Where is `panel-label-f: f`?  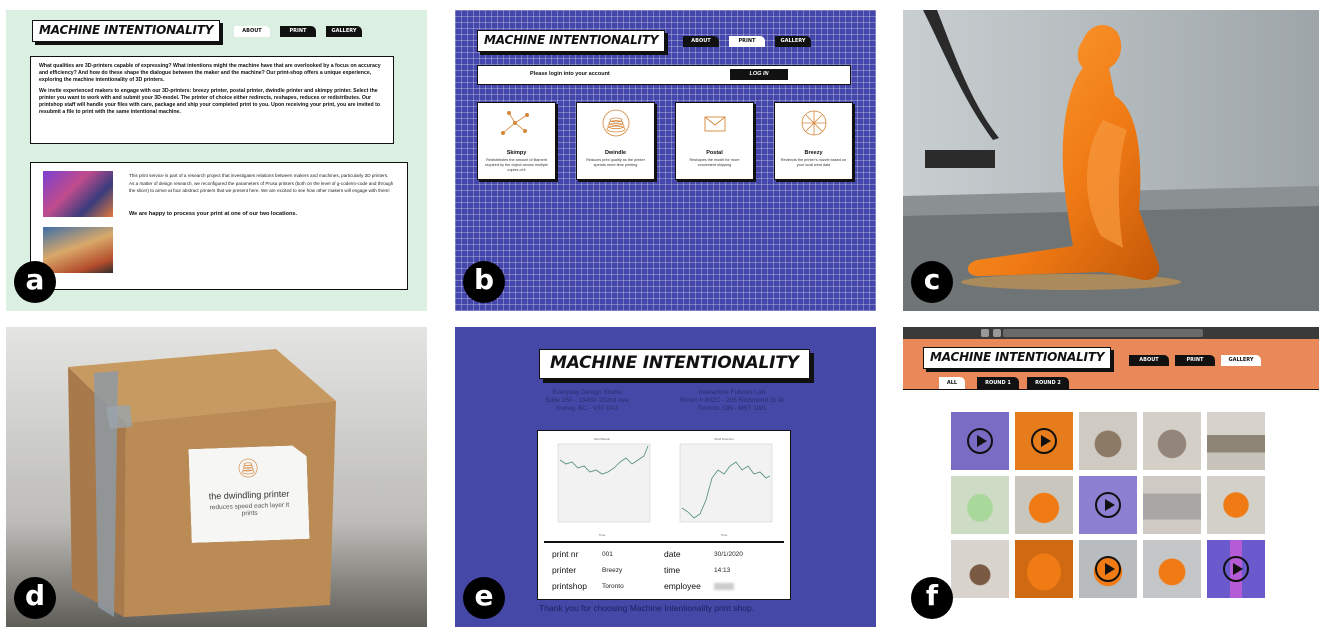
panel-label-f: f is located at coordinates (932, 598).